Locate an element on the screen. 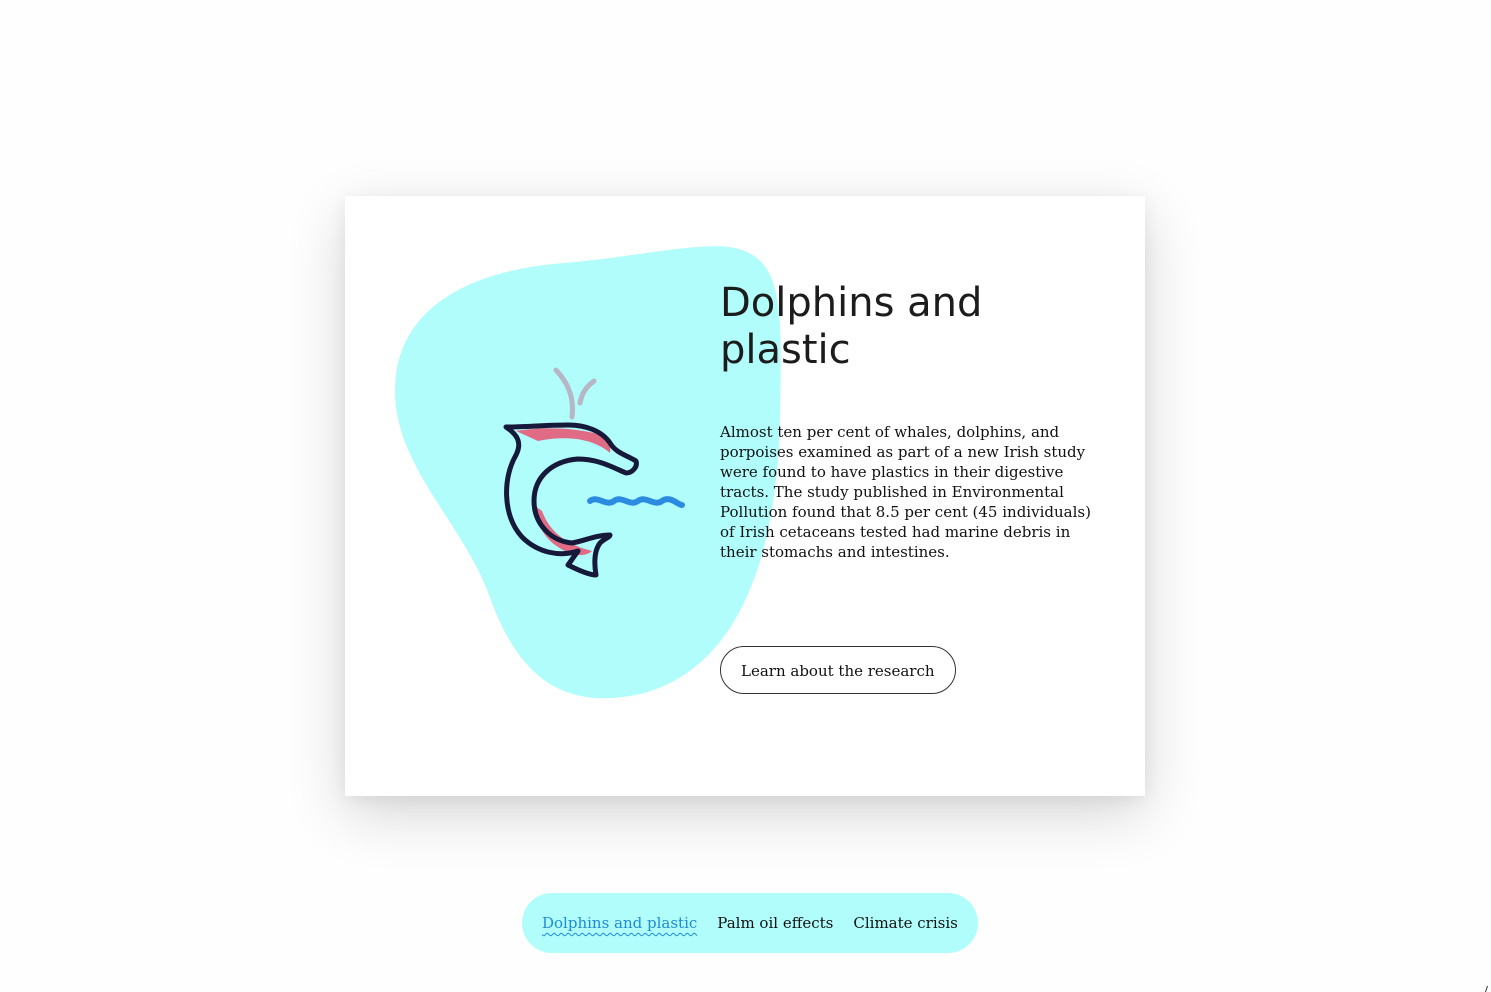  slide-title: Dolphins and plastic is located at coordinates (851, 326).